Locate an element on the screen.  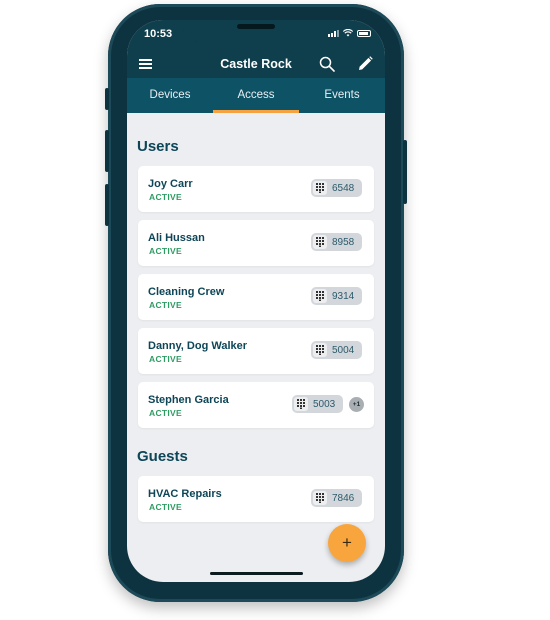
add-button: + is located at coordinates (347, 543).